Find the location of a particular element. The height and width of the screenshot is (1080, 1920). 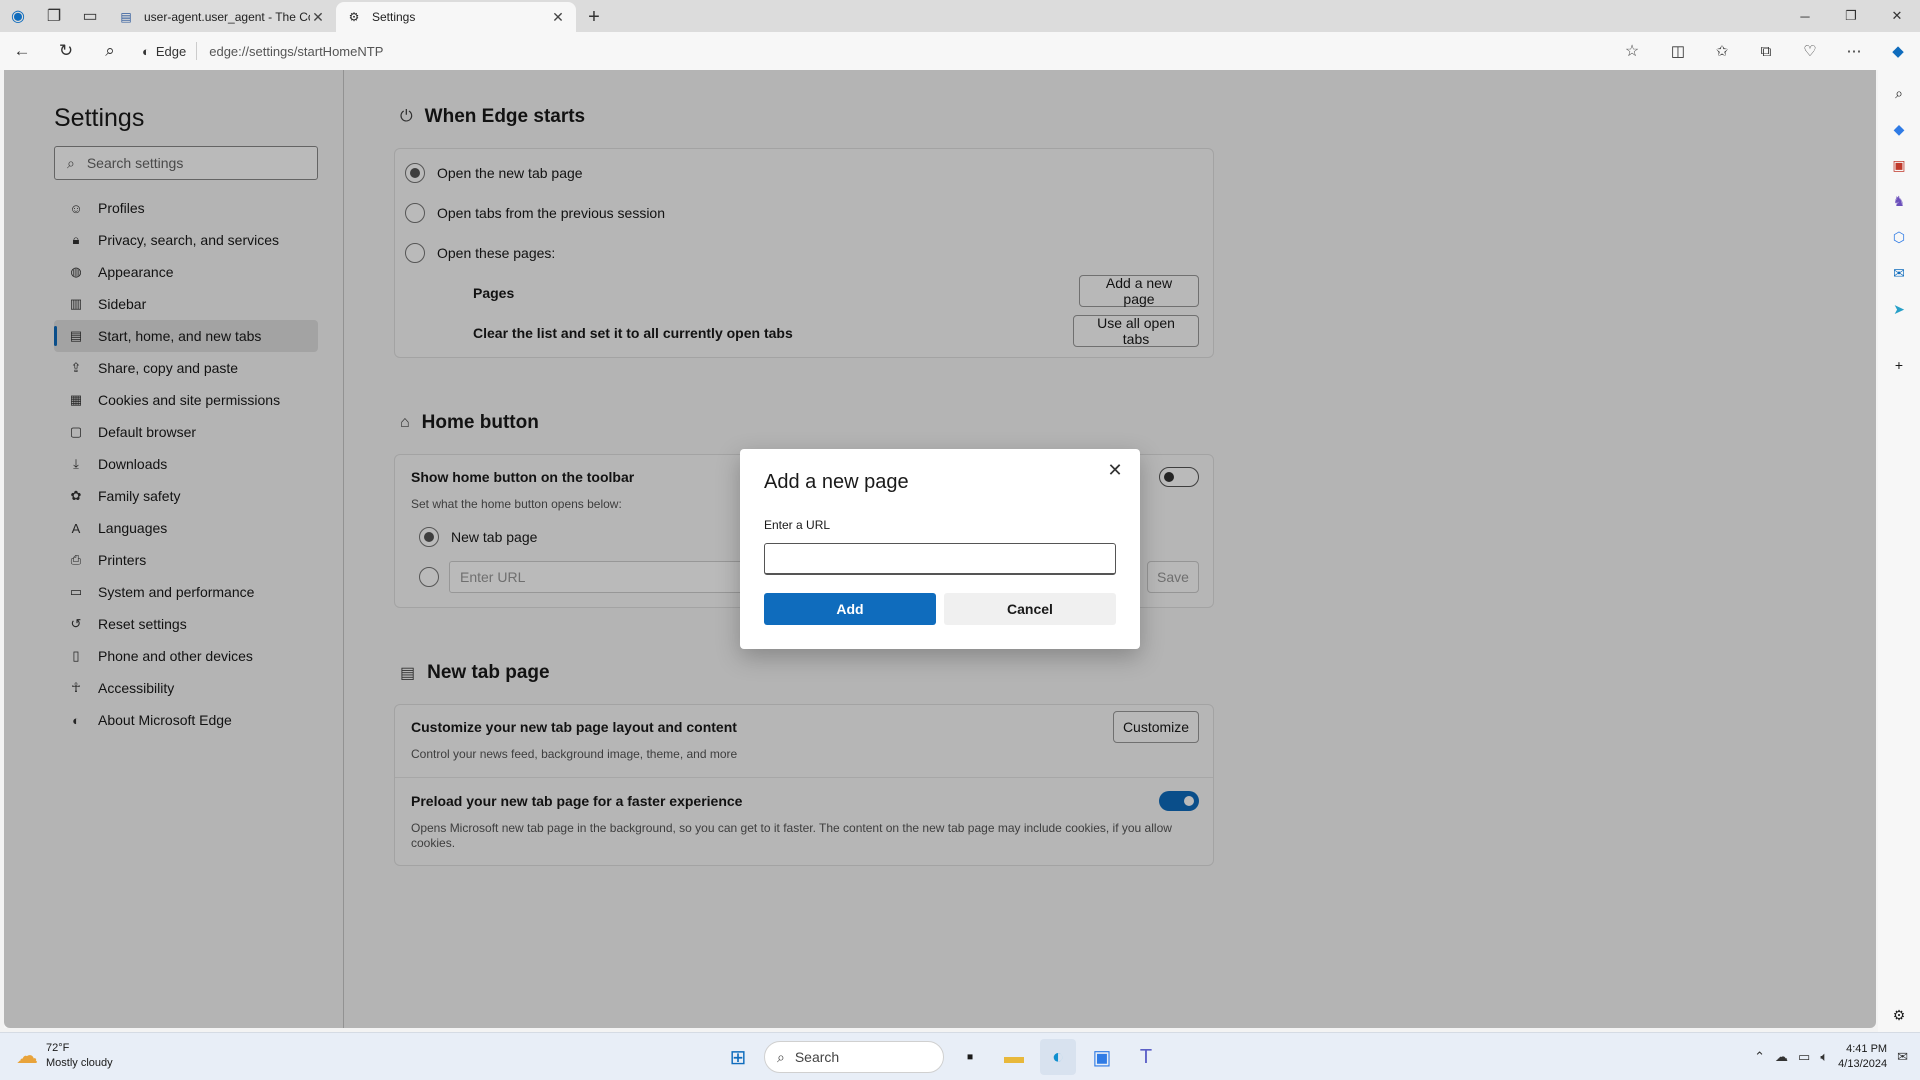

weather-widget: ☁ 72°F Mostly cloudy is located at coordinates (64, 1056).